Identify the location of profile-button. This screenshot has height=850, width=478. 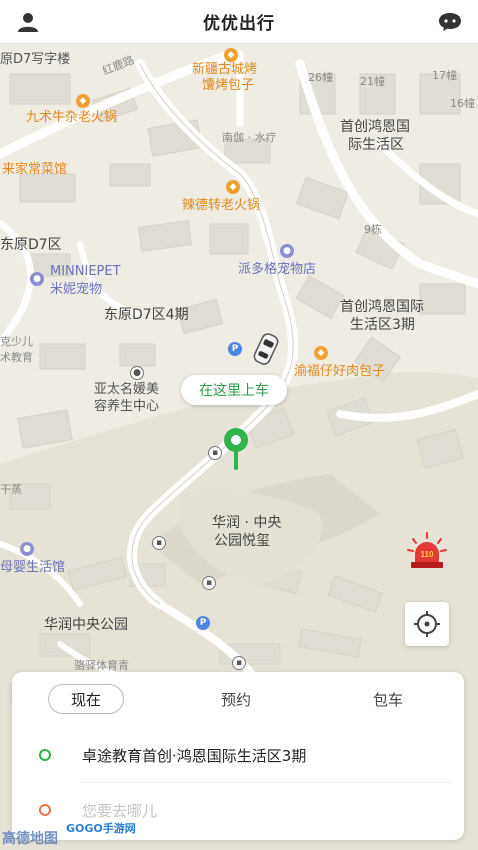
(28, 22).